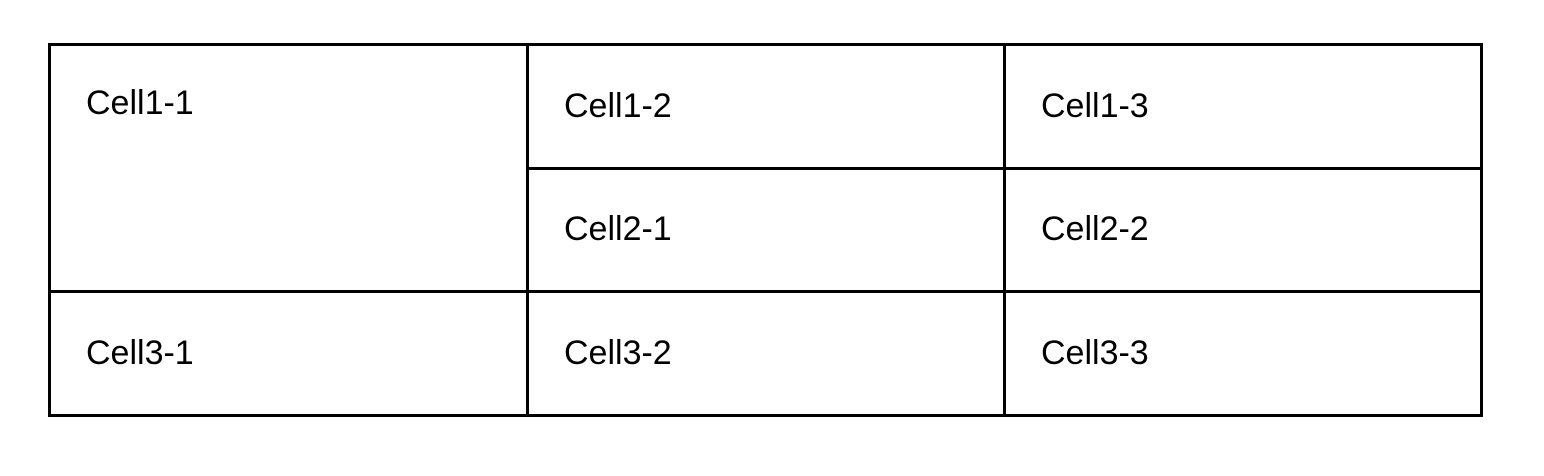 The image size is (1544, 476). What do you see at coordinates (766, 106) in the screenshot?
I see `table-cell: Cell1-2` at bounding box center [766, 106].